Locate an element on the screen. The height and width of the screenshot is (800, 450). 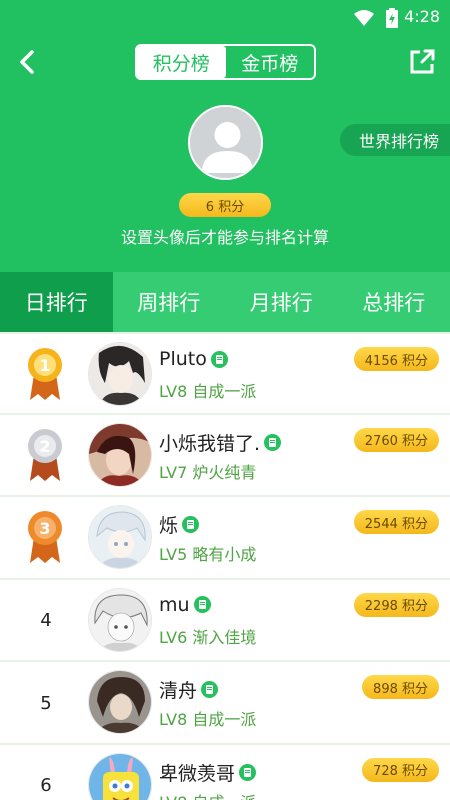
medal-rank-label: 2 is located at coordinates (44, 446).